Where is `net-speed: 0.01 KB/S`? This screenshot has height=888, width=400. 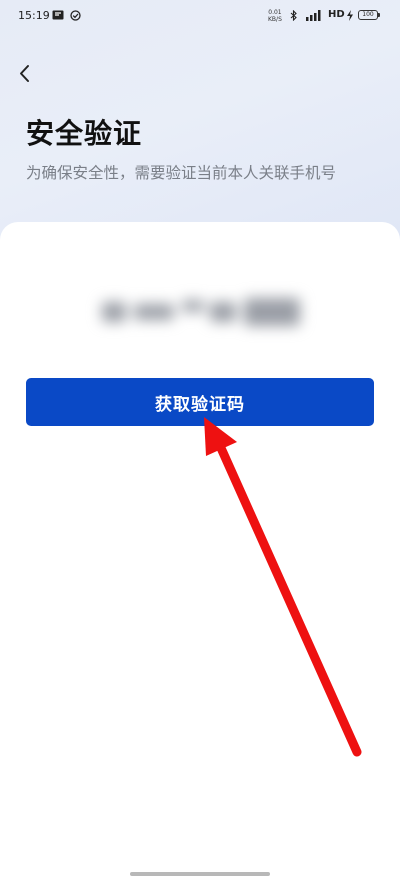
net-speed: 0.01 KB/S is located at coordinates (275, 16).